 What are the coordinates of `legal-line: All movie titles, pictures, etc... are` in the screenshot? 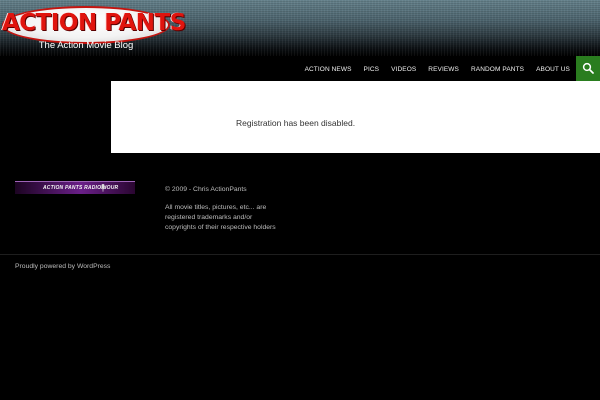 It's located at (216, 207).